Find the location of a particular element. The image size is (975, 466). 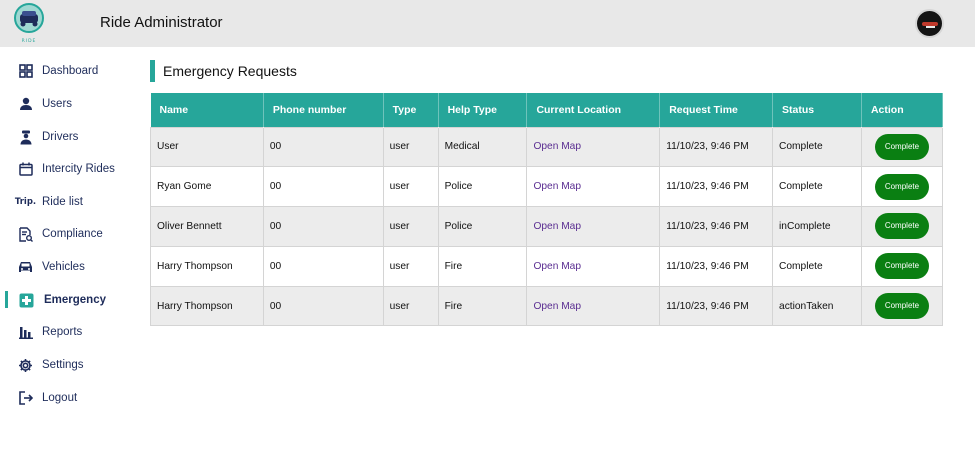

ride-car-logo-icon: RIDE is located at coordinates (29, 23).